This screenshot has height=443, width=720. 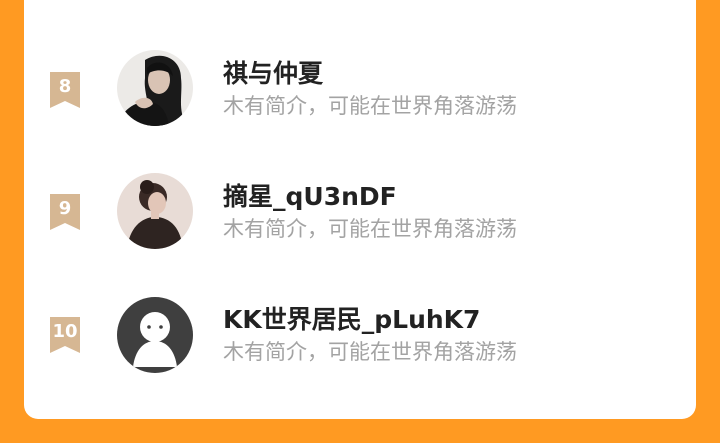 What do you see at coordinates (65, 86) in the screenshot?
I see `rank-number: 8` at bounding box center [65, 86].